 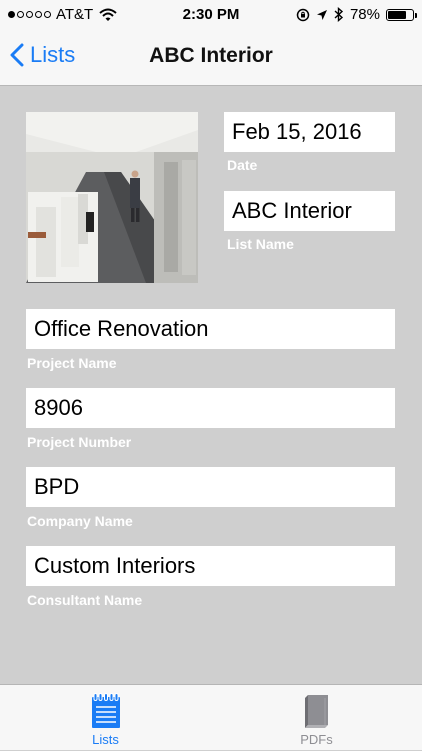 What do you see at coordinates (316, 739) in the screenshot?
I see `tab-pdfs-label: PDFs` at bounding box center [316, 739].